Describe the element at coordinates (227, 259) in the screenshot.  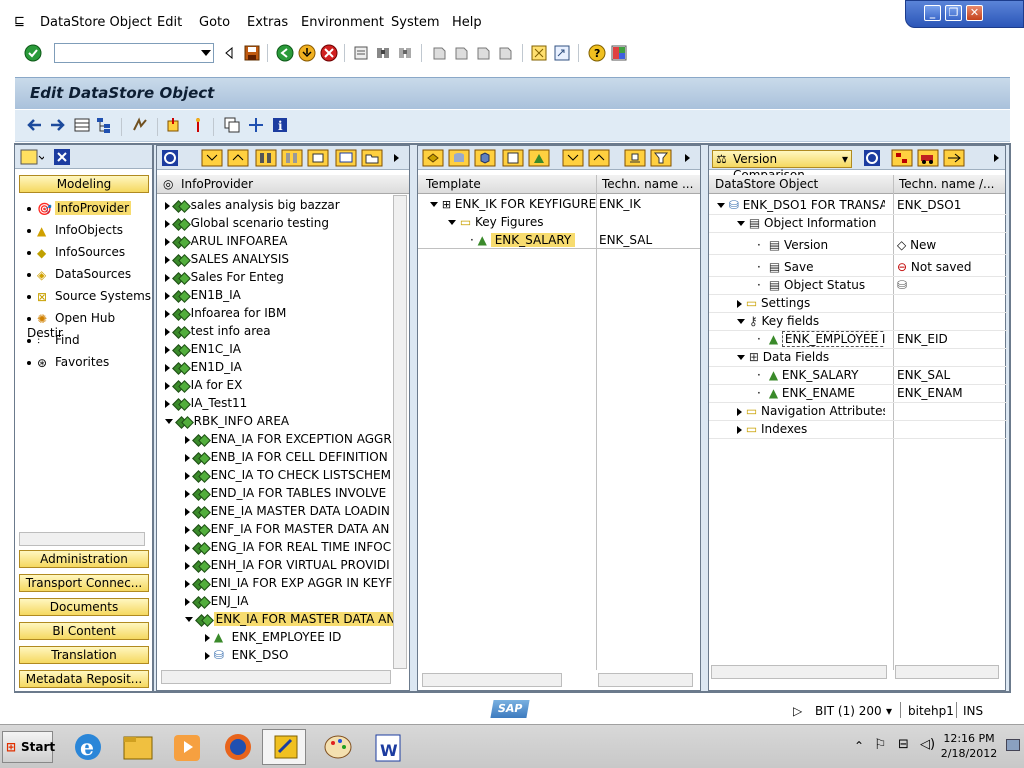
I see `infoprovider-row: SALES ANALYSIS` at that location.